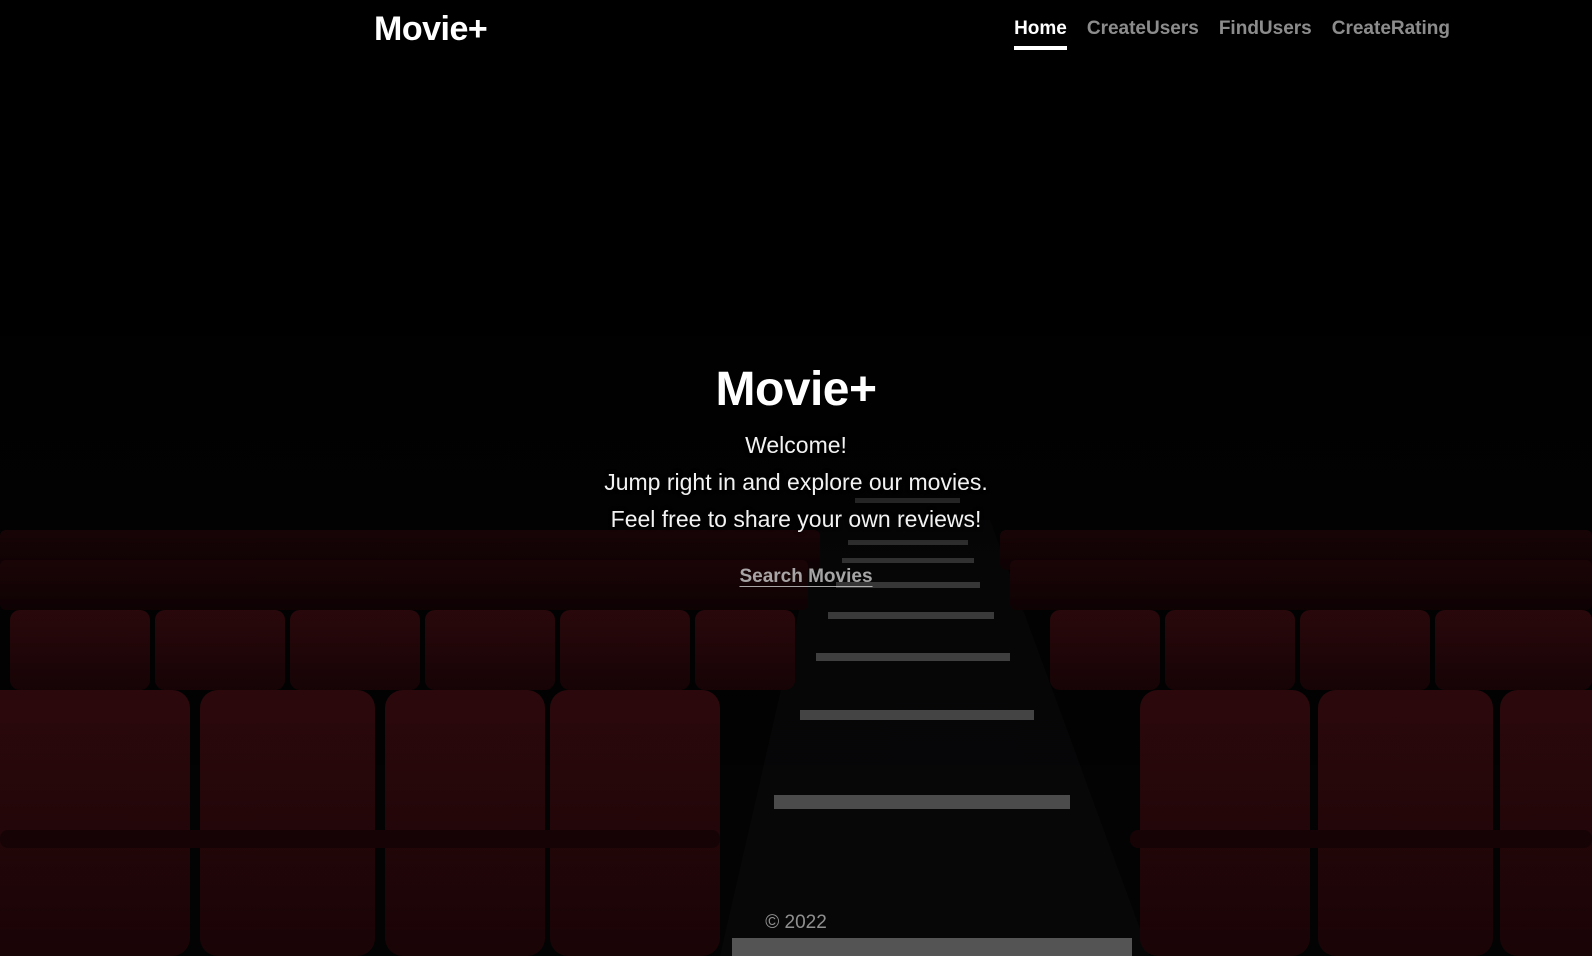  Describe the element at coordinates (796, 519) in the screenshot. I see `hero-line-reviews: Feel free to share your own reviews!` at that location.